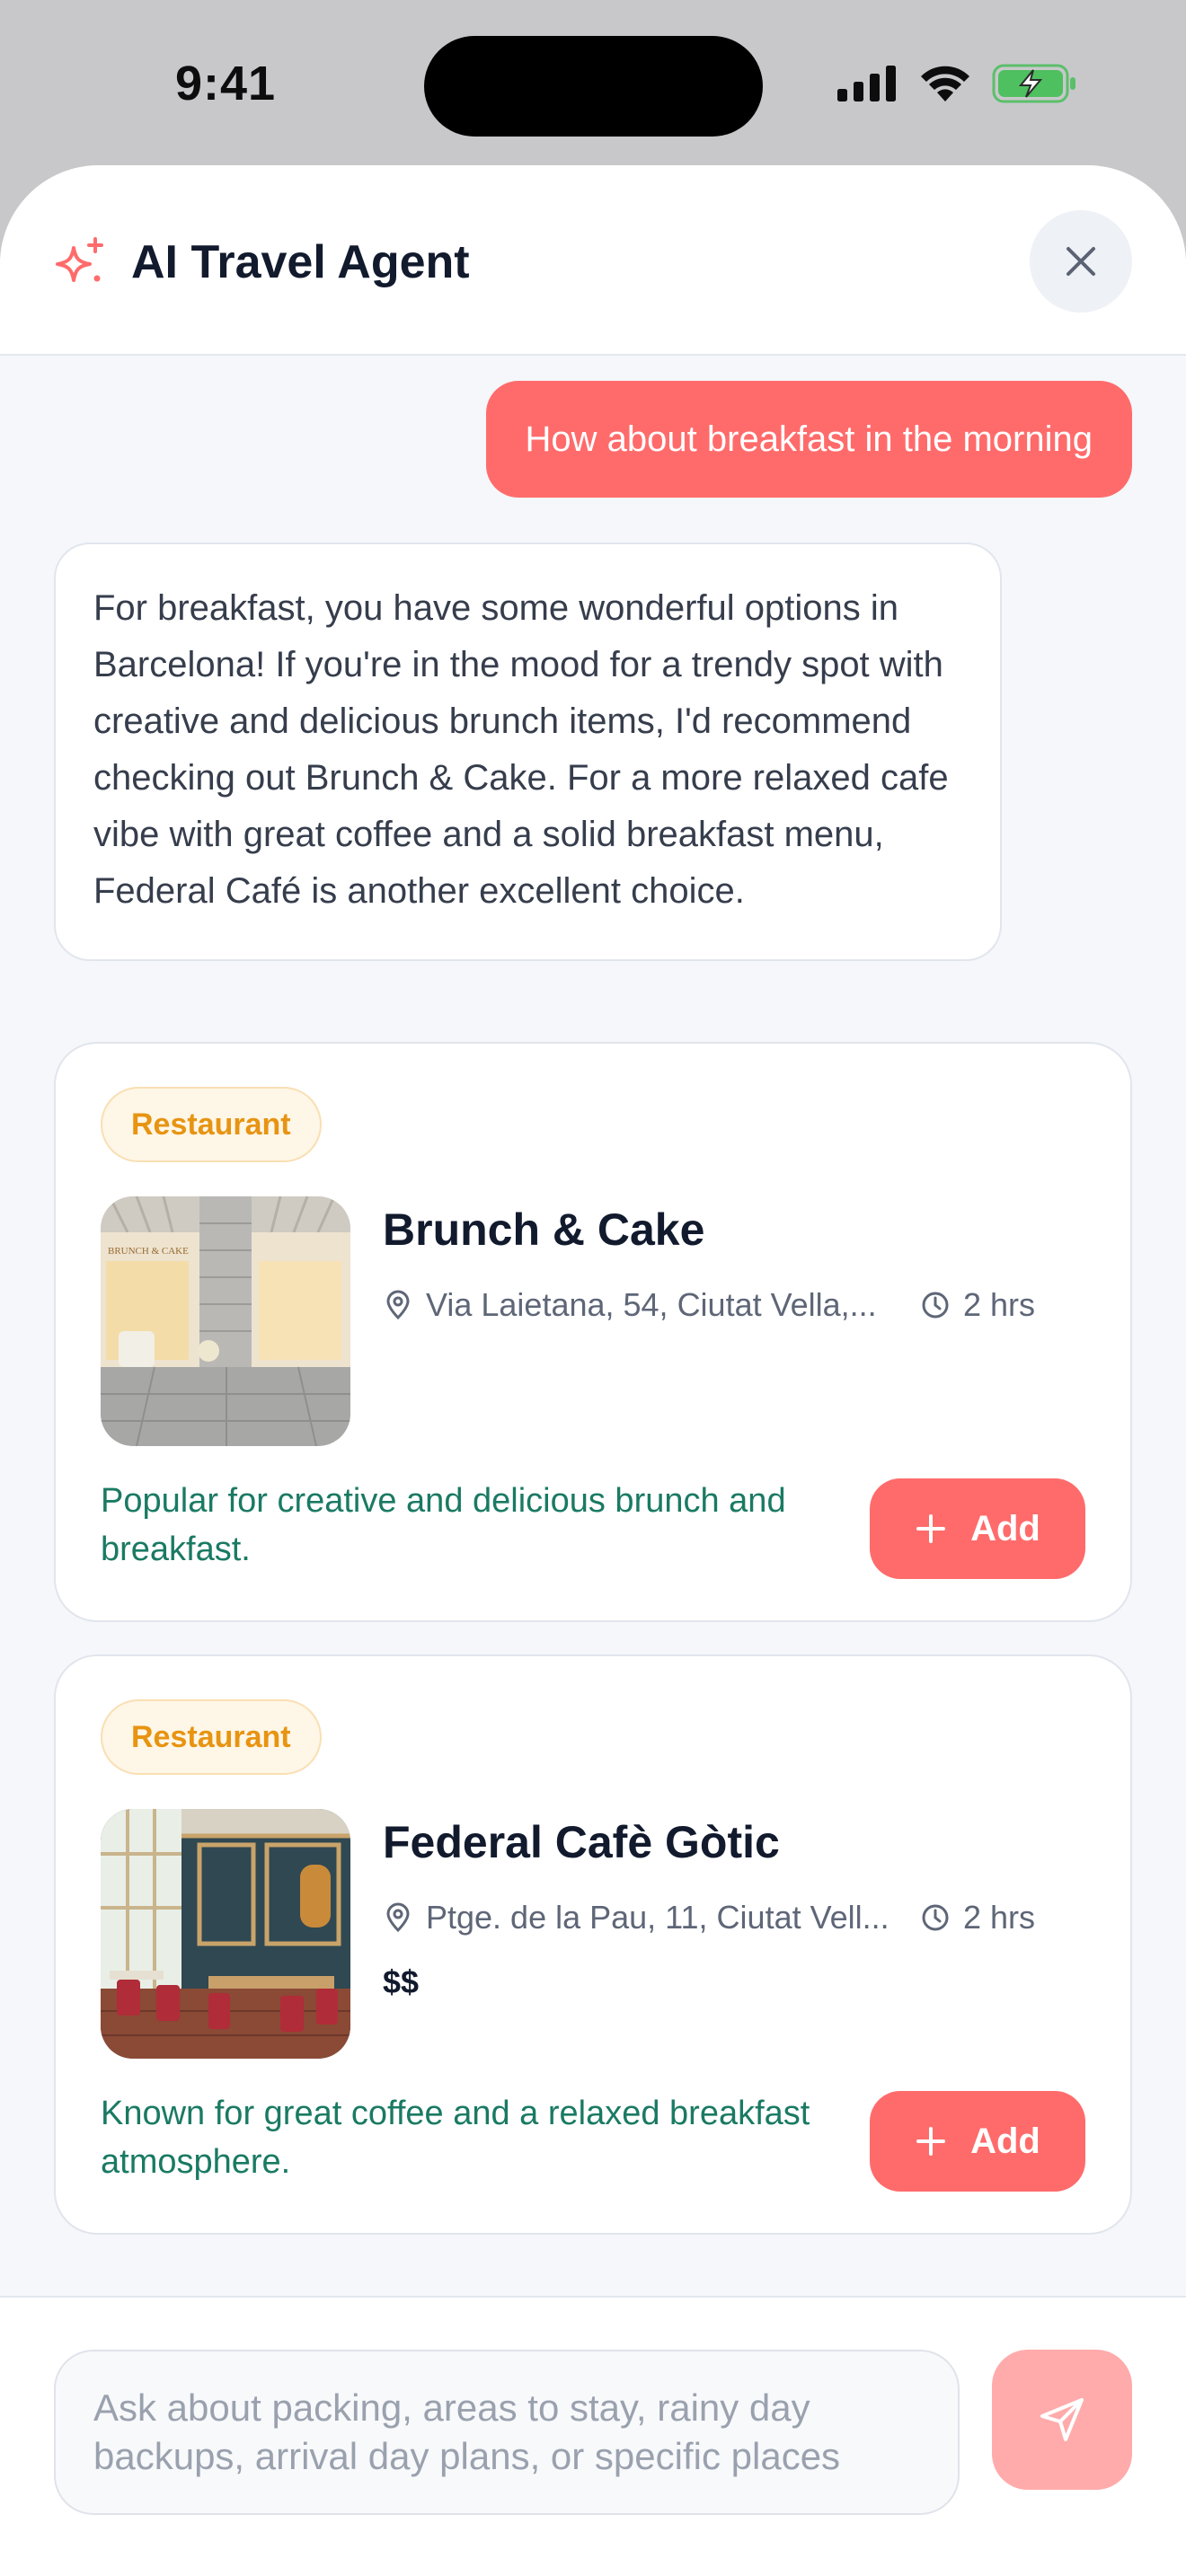  I want to click on status-bar: 9:41, so click(593, 85).